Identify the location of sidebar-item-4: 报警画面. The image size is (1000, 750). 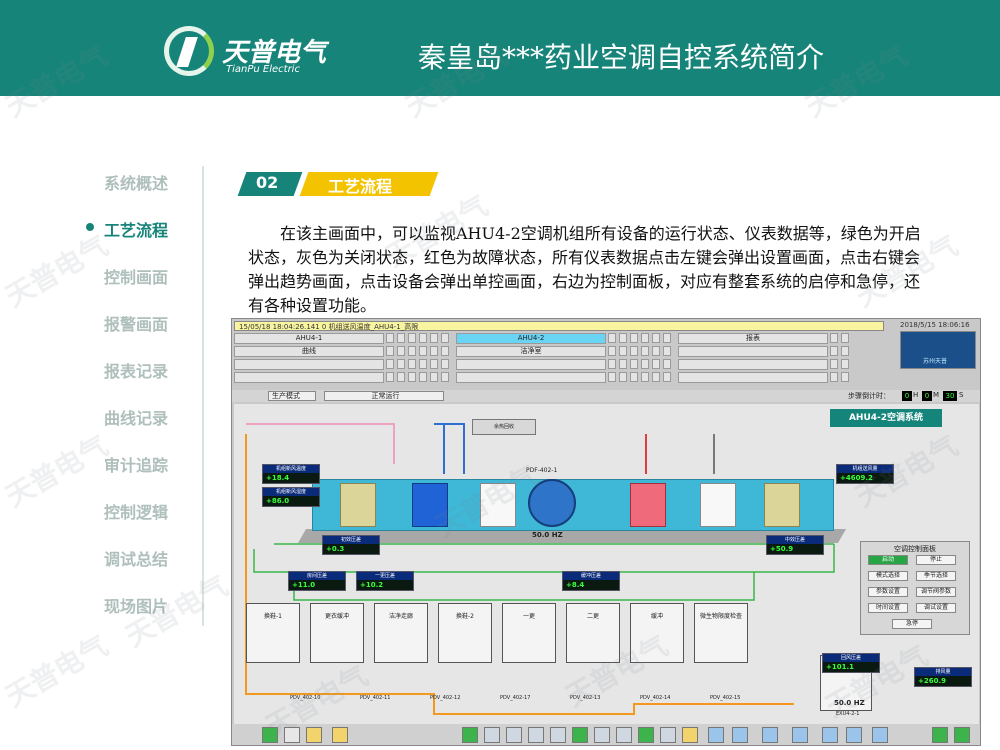
(136, 323).